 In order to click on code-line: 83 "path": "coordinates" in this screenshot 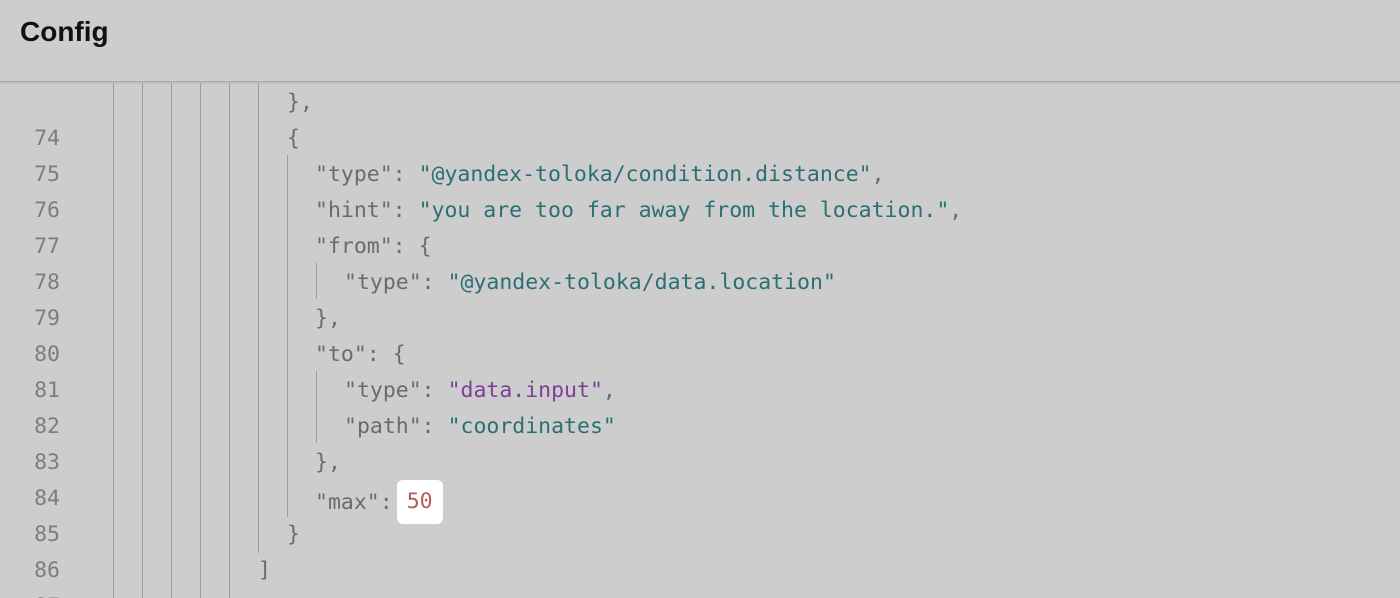, I will do `click(700, 442)`.